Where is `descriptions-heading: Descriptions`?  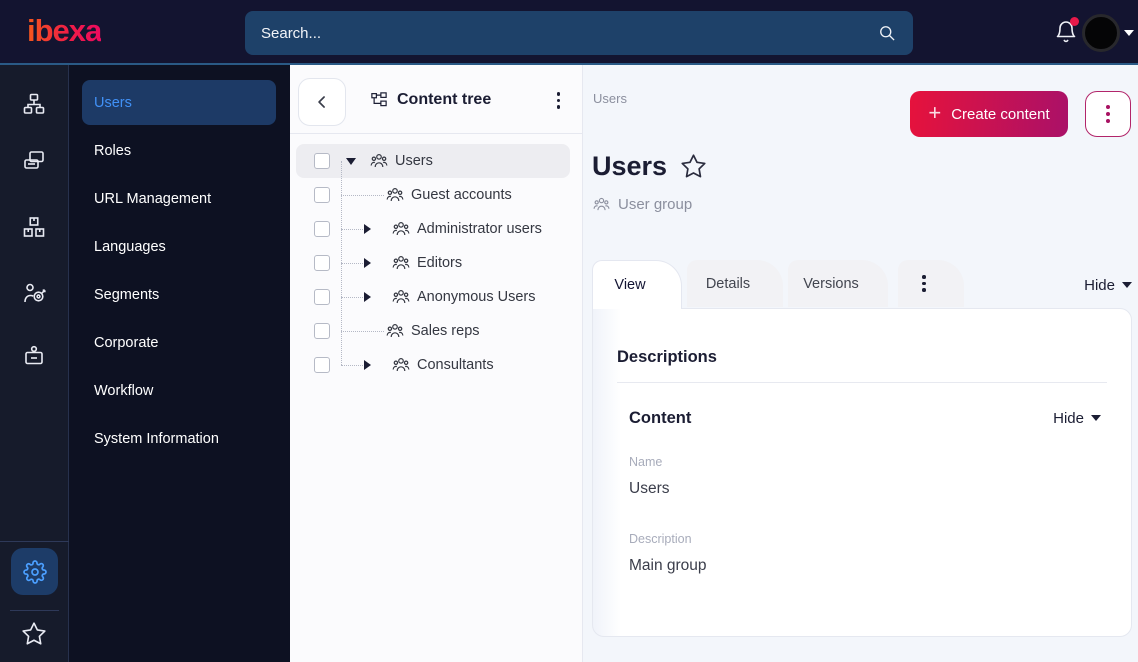 descriptions-heading: Descriptions is located at coordinates (667, 357).